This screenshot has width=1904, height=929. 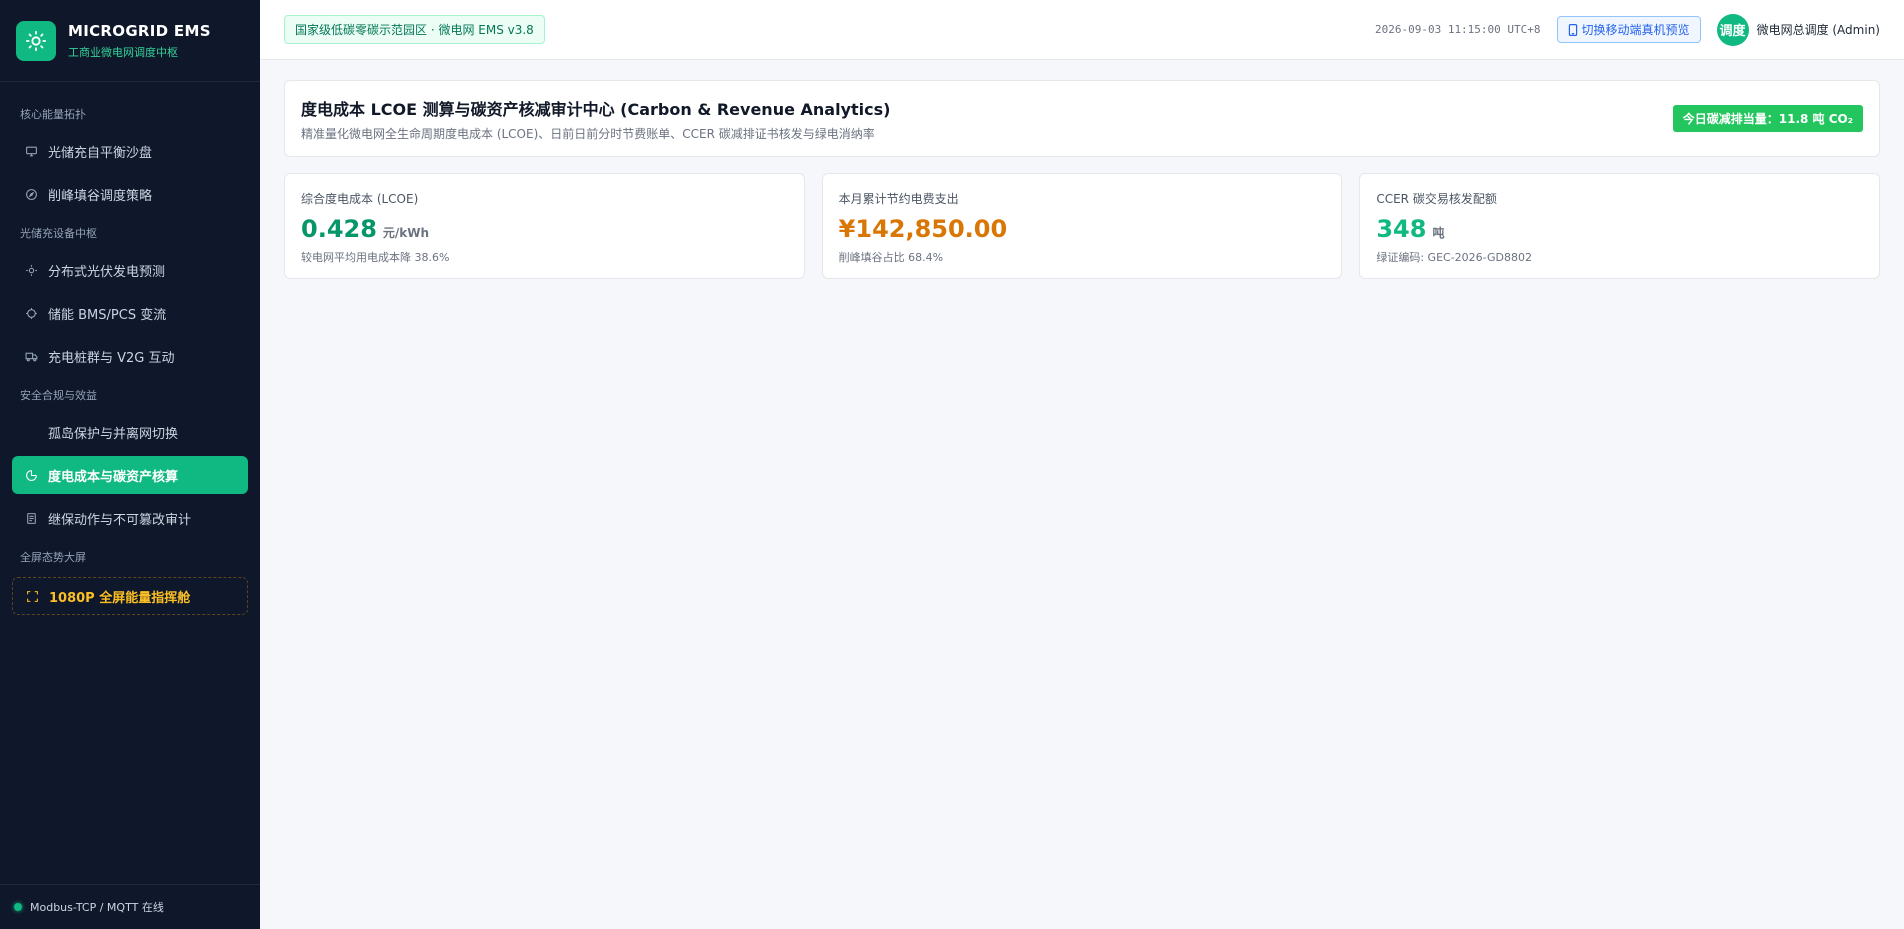 What do you see at coordinates (100, 196) in the screenshot?
I see `sidebar-item-label: 削峰填谷调度策略` at bounding box center [100, 196].